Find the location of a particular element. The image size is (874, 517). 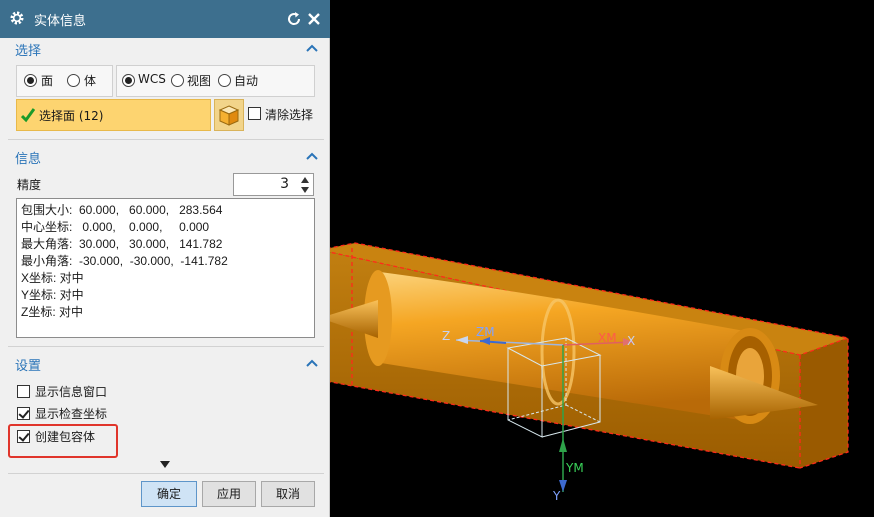

select-type-group: 面 体 is located at coordinates (64, 81).